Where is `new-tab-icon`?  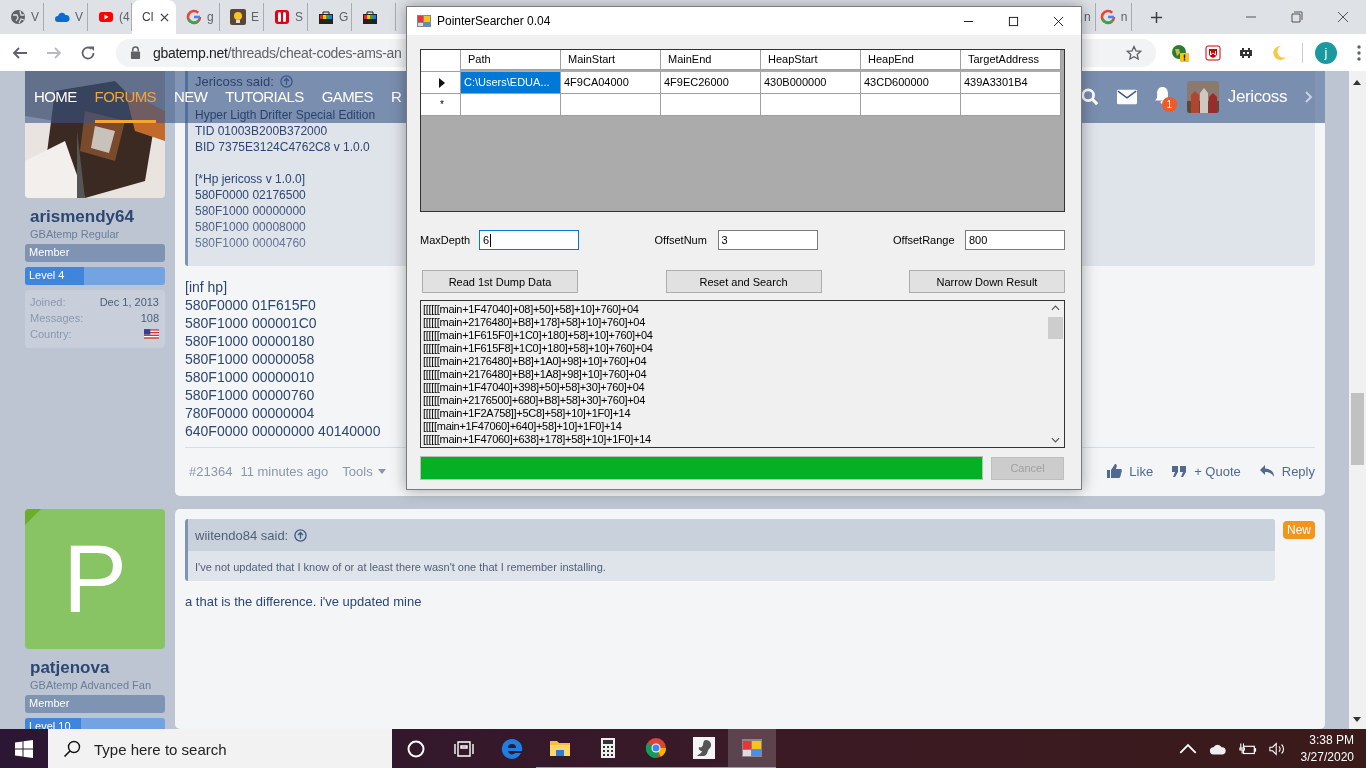
new-tab-icon is located at coordinates (1157, 17).